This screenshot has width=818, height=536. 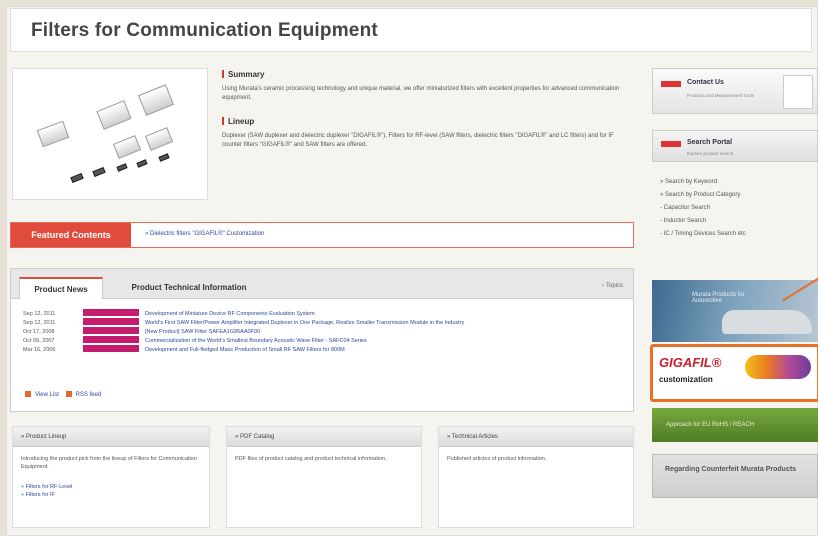 I want to click on search-portal-header: Search Portal Explore product search, so click(x=735, y=146).